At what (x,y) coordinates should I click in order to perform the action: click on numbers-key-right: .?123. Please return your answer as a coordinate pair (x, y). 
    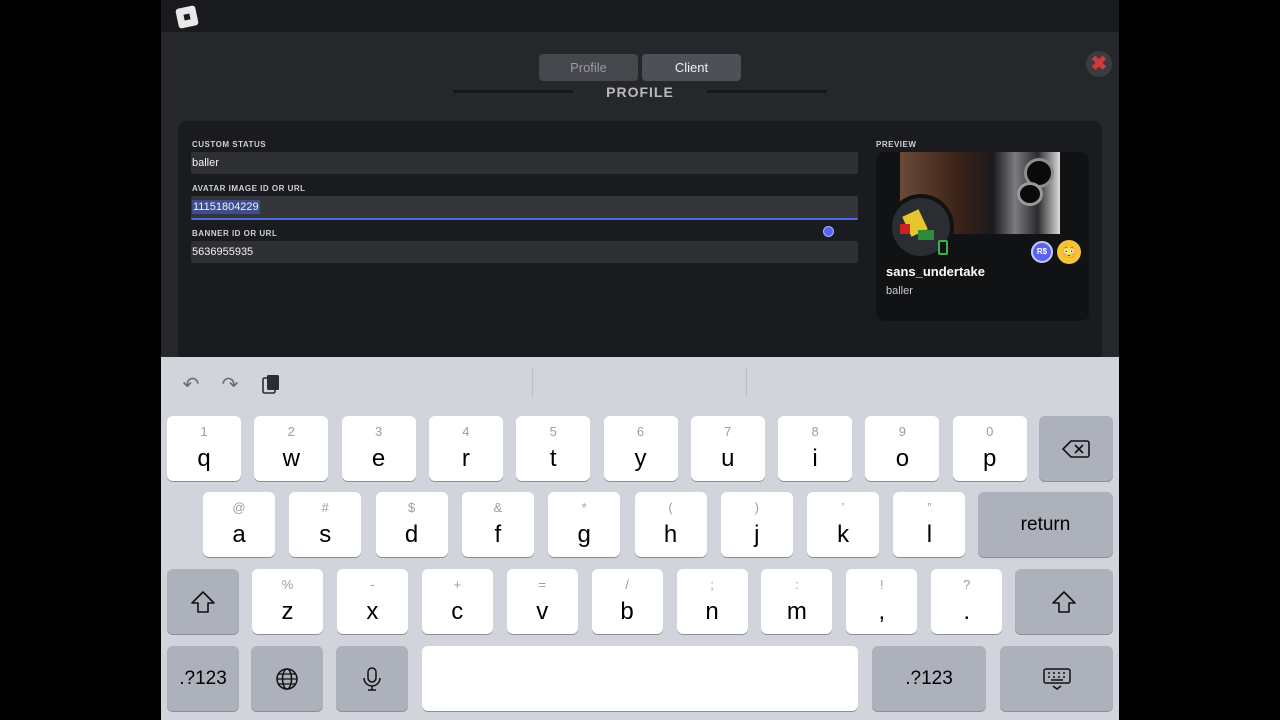
    Looking at the image, I should click on (929, 678).